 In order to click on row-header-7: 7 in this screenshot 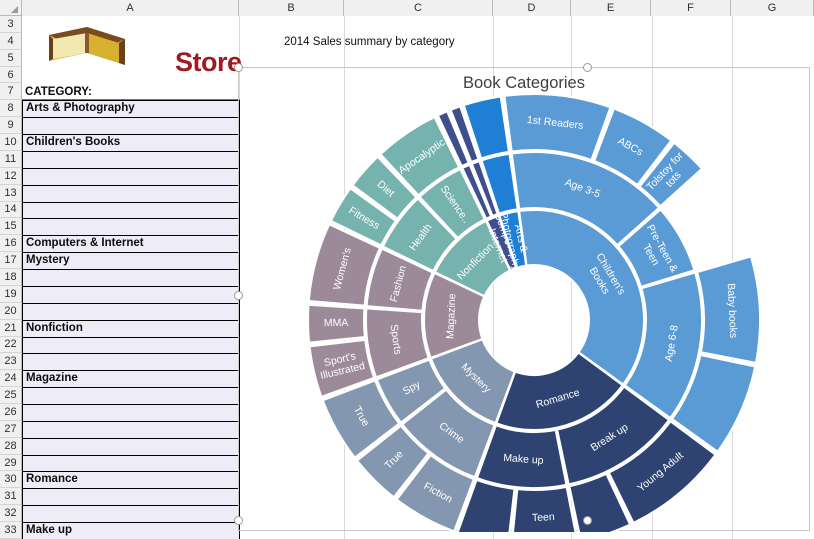, I will do `click(11, 92)`.